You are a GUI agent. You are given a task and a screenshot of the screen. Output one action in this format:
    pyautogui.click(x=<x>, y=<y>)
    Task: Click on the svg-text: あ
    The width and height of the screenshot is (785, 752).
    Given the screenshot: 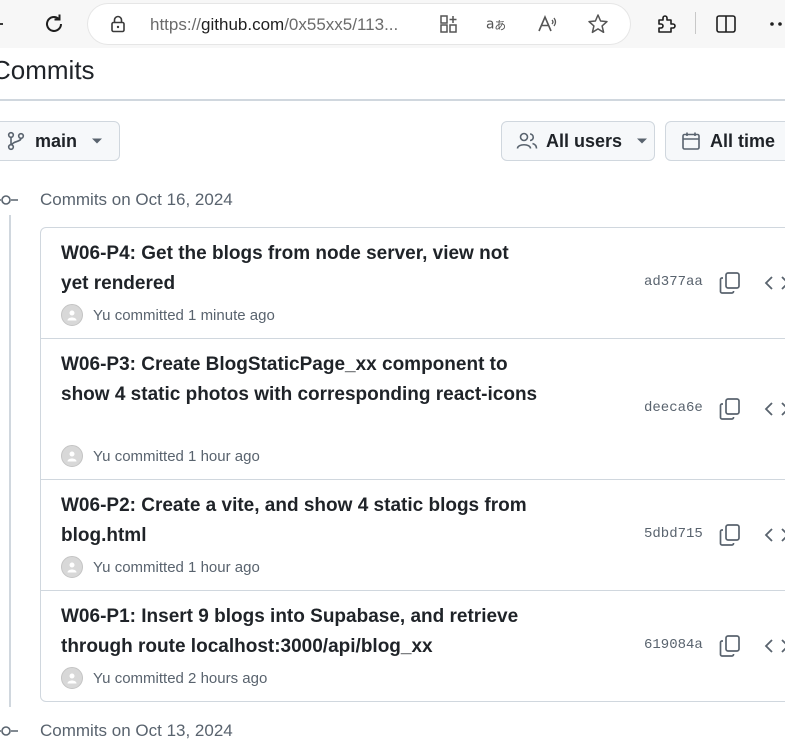 What is the action you would take?
    pyautogui.click(x=500, y=26)
    